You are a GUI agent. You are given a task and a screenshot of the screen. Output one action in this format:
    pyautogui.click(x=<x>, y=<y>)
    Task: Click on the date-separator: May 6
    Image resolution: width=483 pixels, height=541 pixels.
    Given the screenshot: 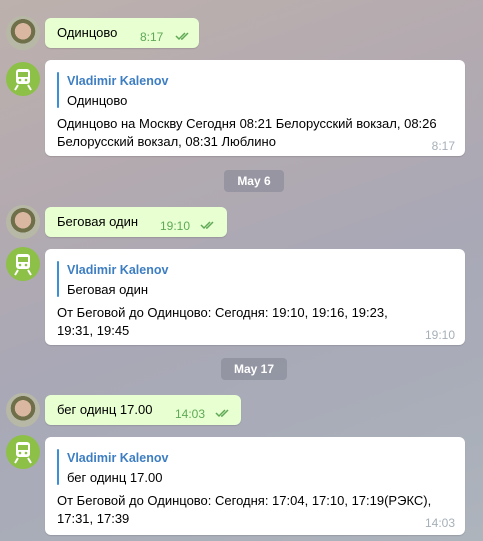 What is the action you would take?
    pyautogui.click(x=254, y=181)
    